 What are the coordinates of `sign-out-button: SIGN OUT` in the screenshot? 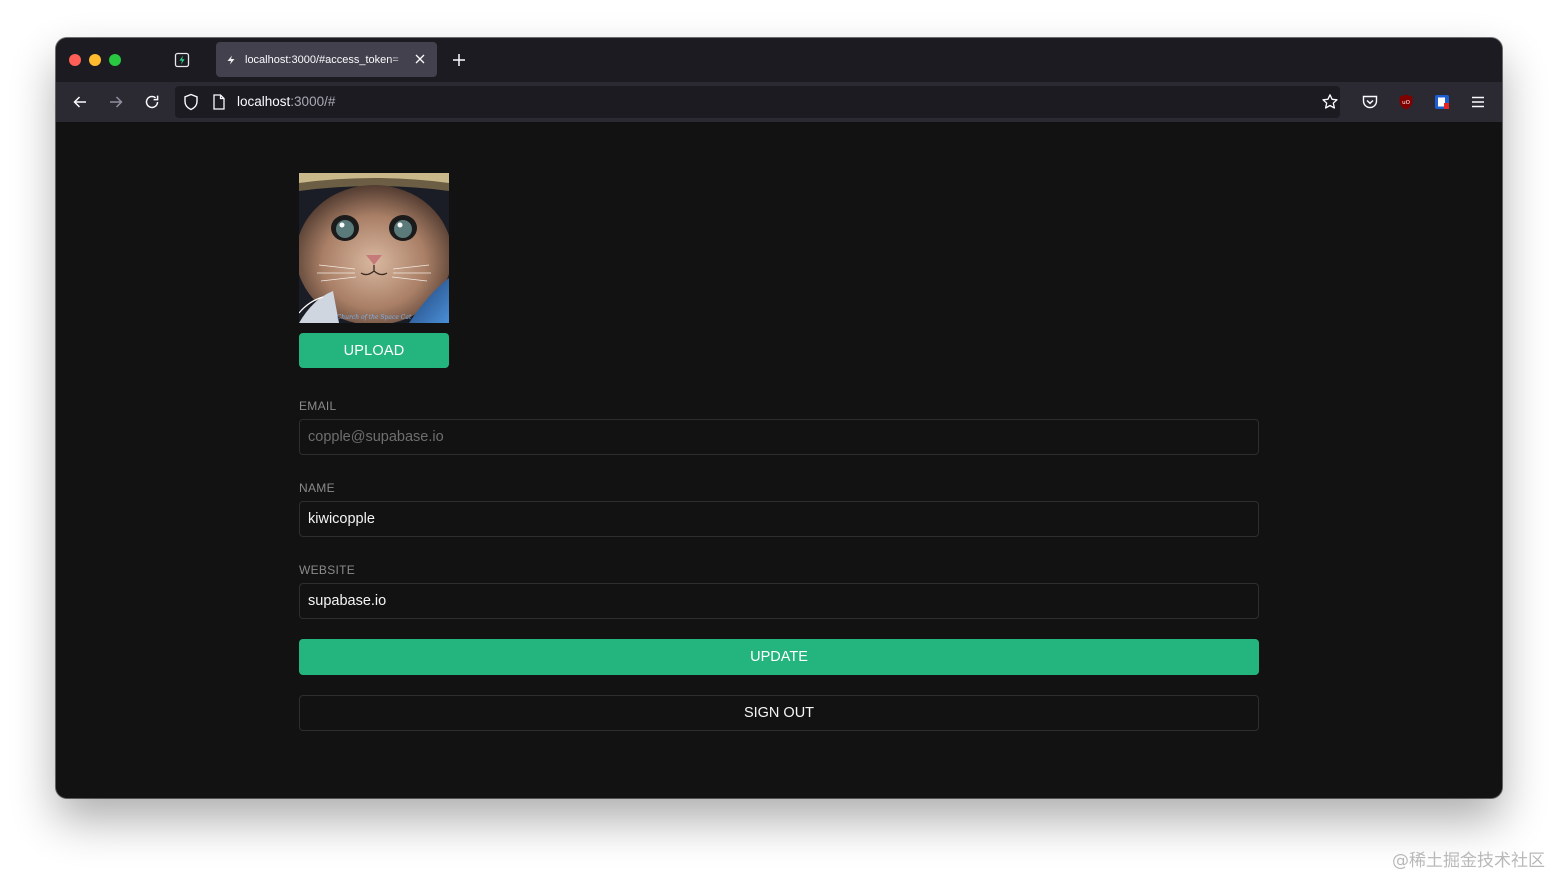 It's located at (779, 713).